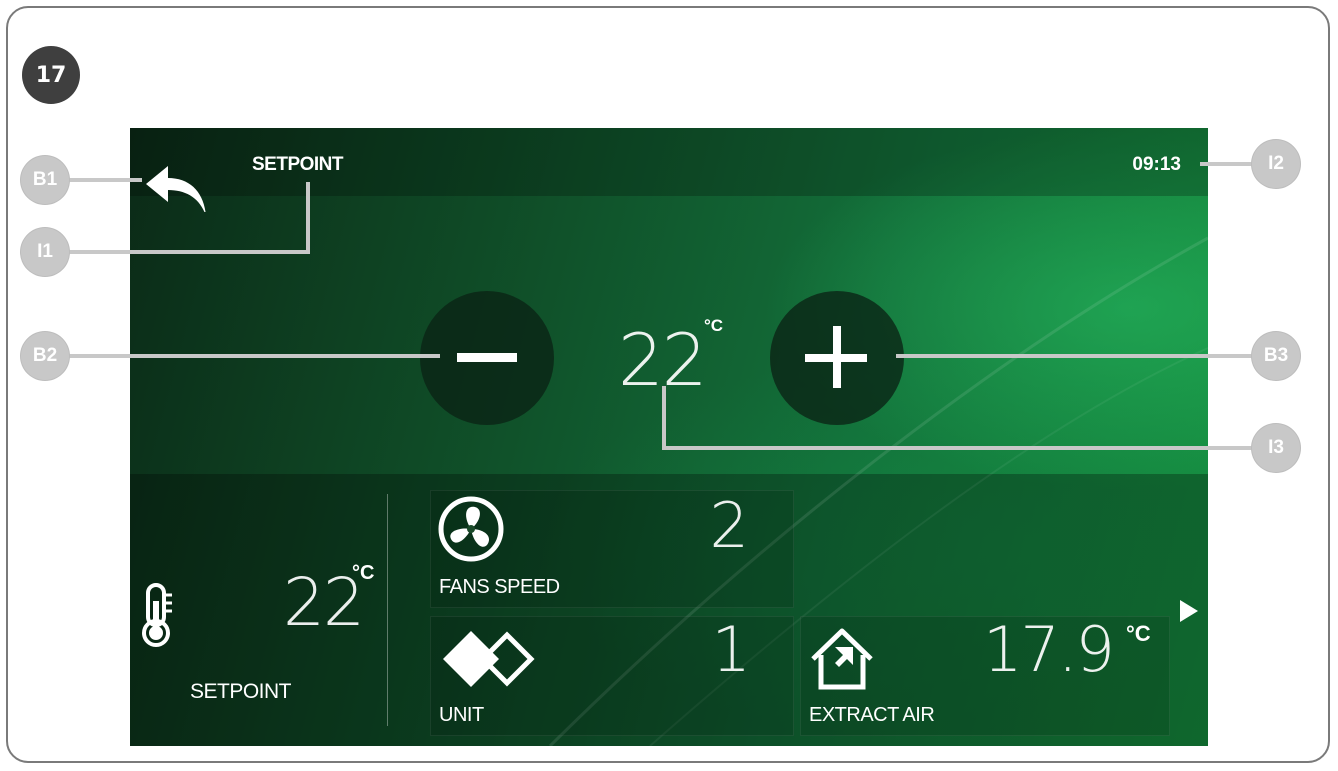 Image resolution: width=1338 pixels, height=771 pixels. What do you see at coordinates (731, 649) in the screenshot?
I see `unit-value: 1` at bounding box center [731, 649].